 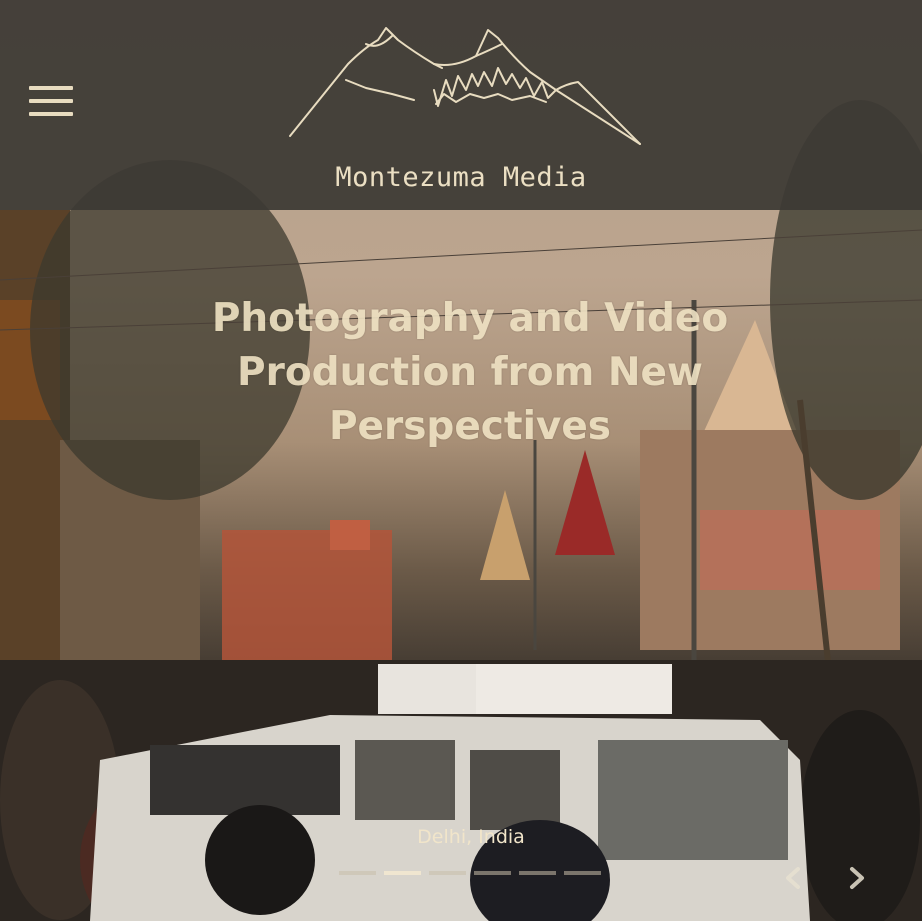 What do you see at coordinates (461, 177) in the screenshot?
I see `brand-name: Montezuma Media` at bounding box center [461, 177].